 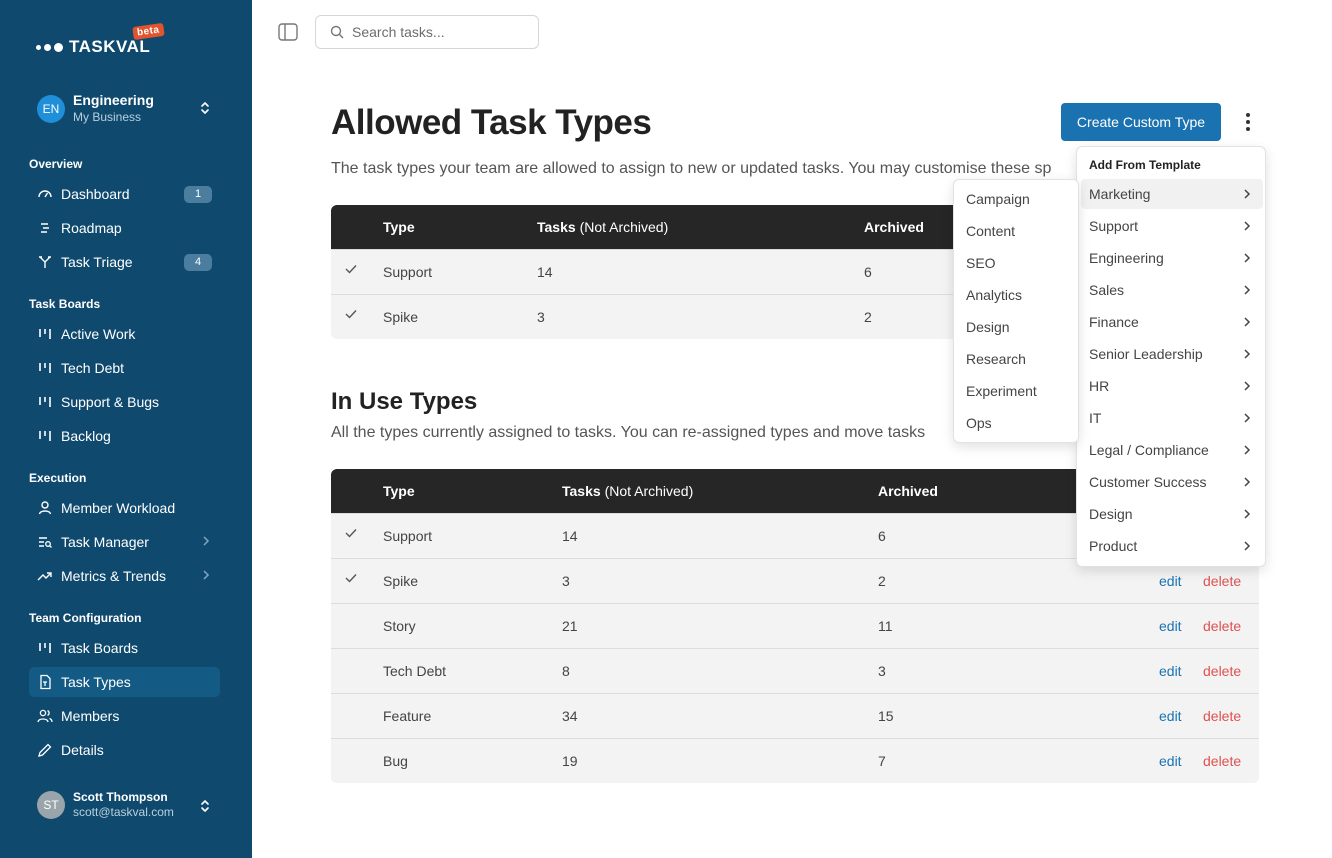 What do you see at coordinates (58, 478) in the screenshot?
I see `section-execution: Execution` at bounding box center [58, 478].